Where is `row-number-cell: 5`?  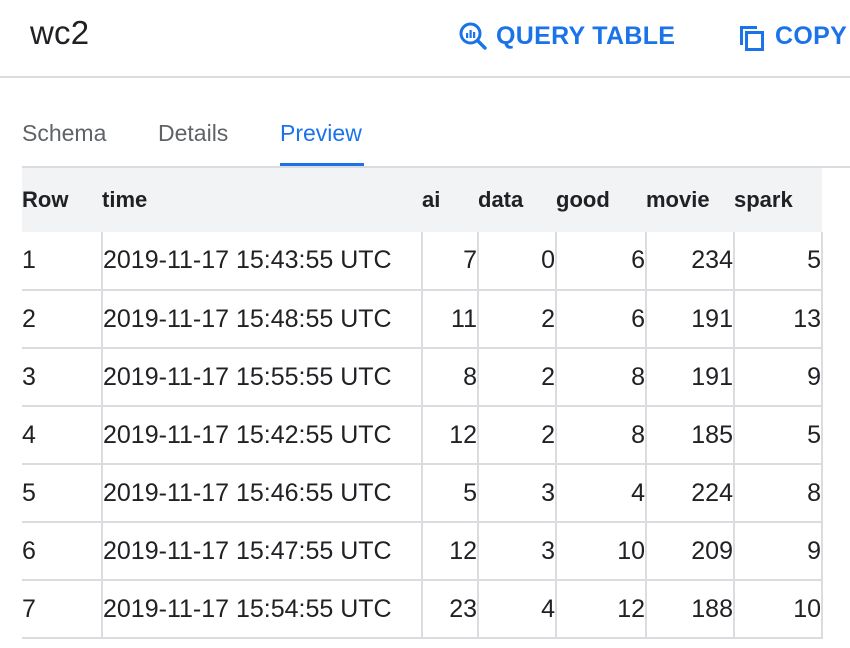 row-number-cell: 5 is located at coordinates (62, 493).